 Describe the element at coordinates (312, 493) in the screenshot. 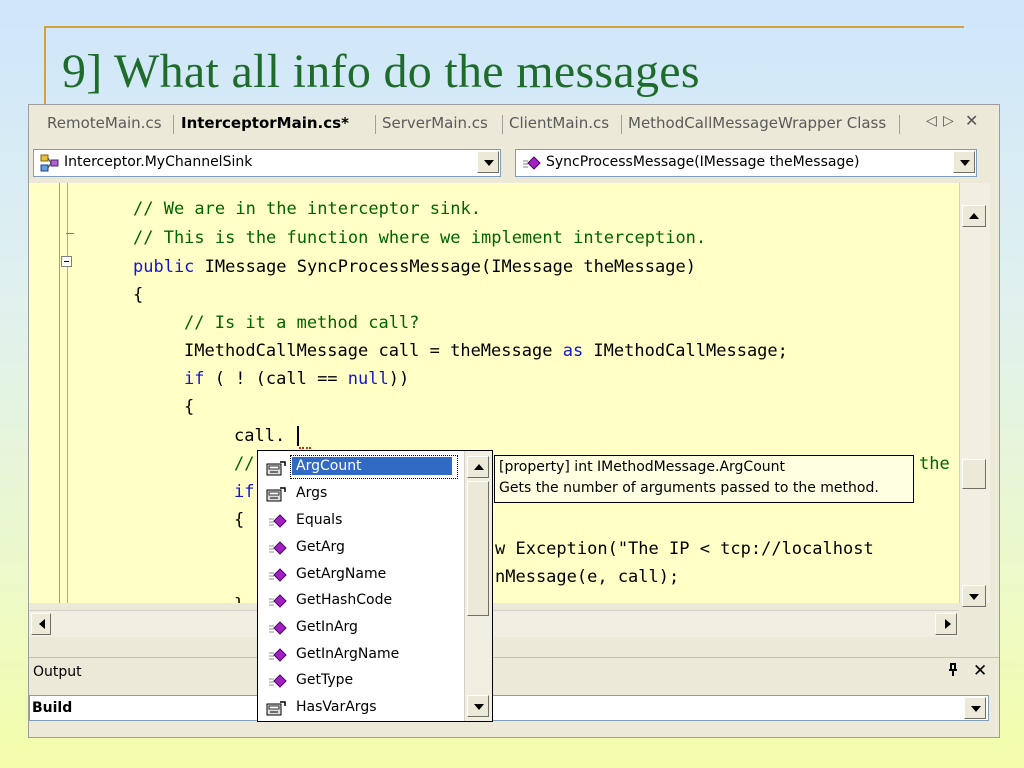

I see `intellisense-item-label: Args` at that location.